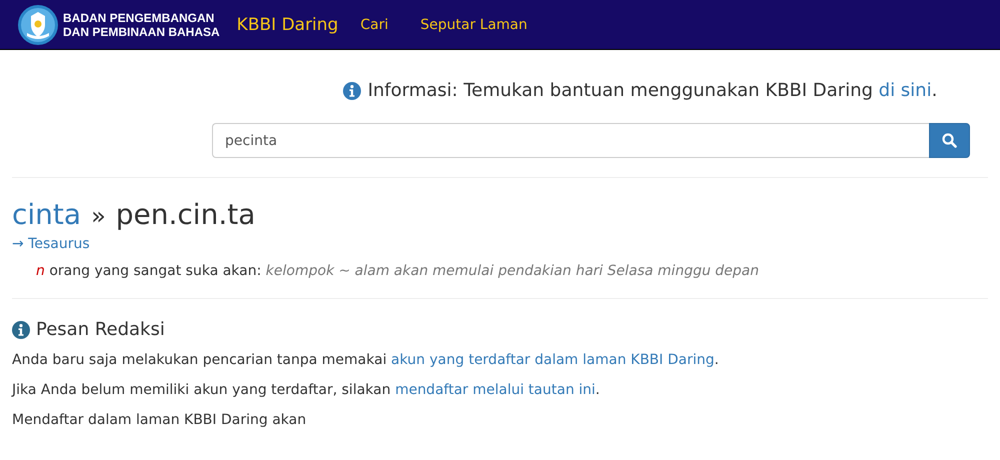 The width and height of the screenshot is (1000, 460). Describe the element at coordinates (287, 24) in the screenshot. I see `brand-link: KBBI Daring` at that location.